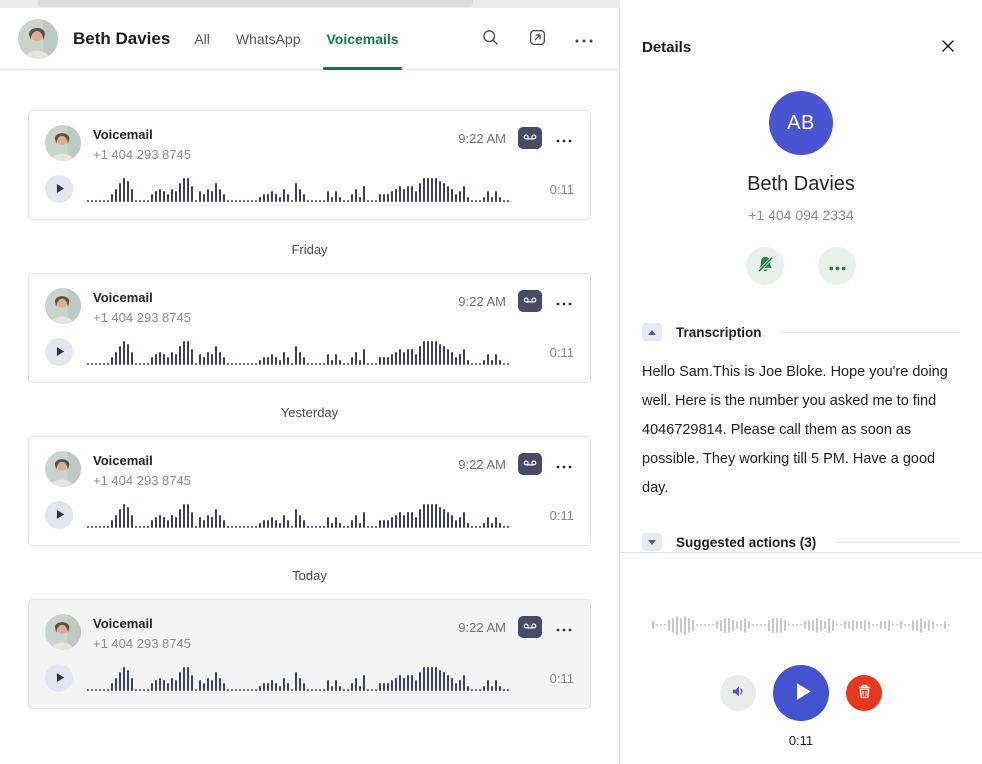 The height and width of the screenshot is (764, 982). I want to click on contact-name: Beth Davies, so click(801, 184).